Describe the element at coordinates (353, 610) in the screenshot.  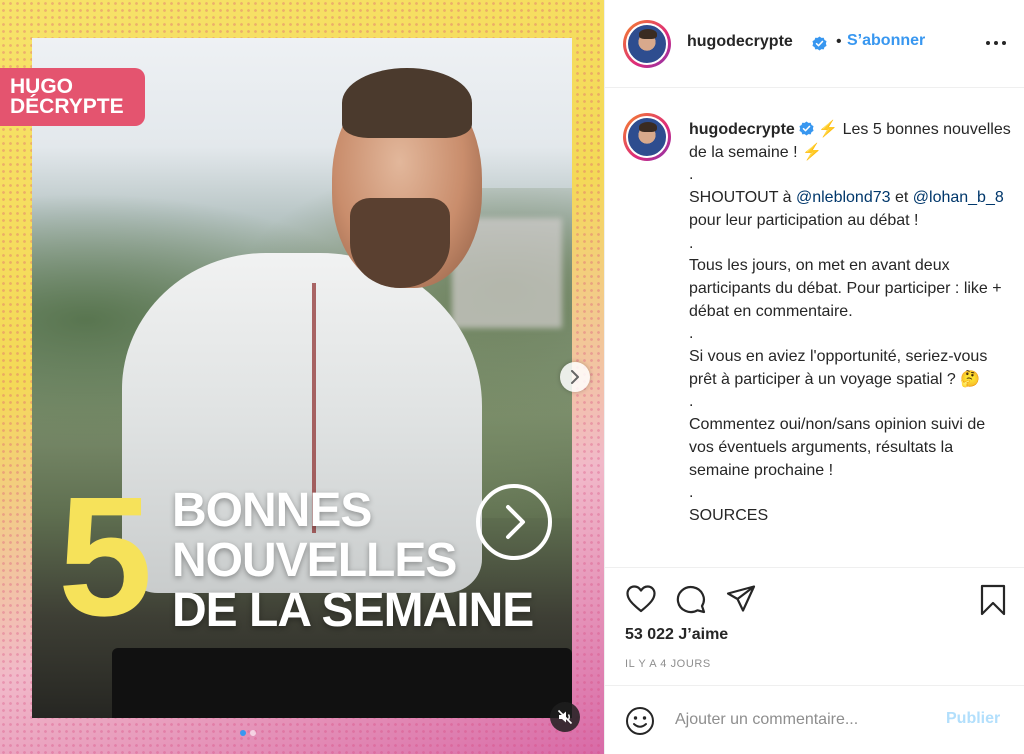
I see `headline-line-3: DE LA SEMAINE` at that location.